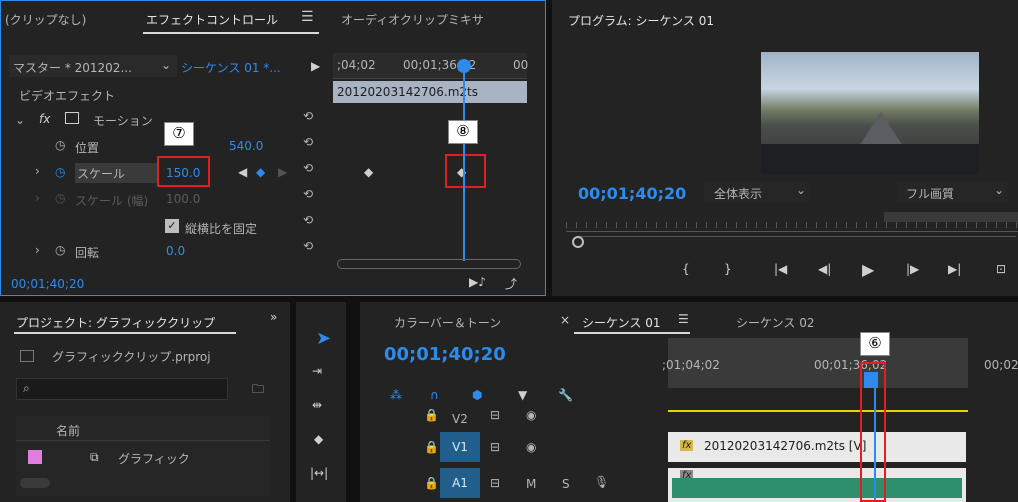  Describe the element at coordinates (37, 250) in the screenshot. I see `expand-rotation-chevron-icon: ›` at that location.